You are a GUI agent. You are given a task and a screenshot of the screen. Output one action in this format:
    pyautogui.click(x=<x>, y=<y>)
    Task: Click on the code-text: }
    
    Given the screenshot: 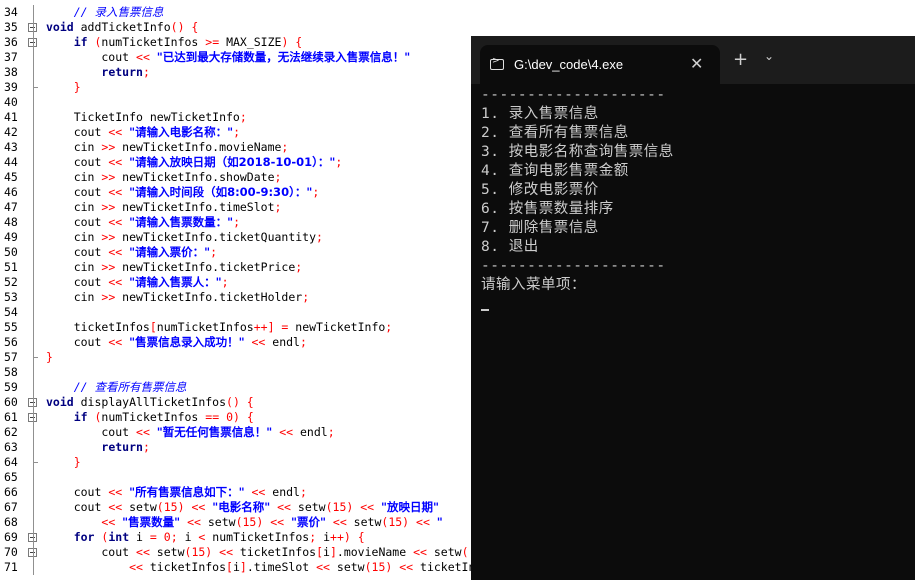 What is the action you would take?
    pyautogui.click(x=63, y=87)
    